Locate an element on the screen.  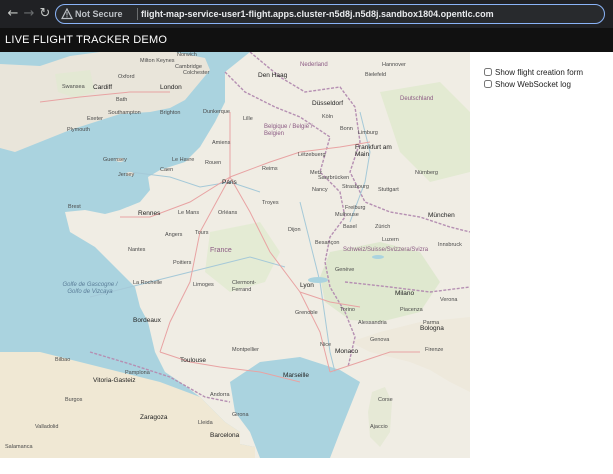
map-label: Freiburg is located at coordinates (355, 208).